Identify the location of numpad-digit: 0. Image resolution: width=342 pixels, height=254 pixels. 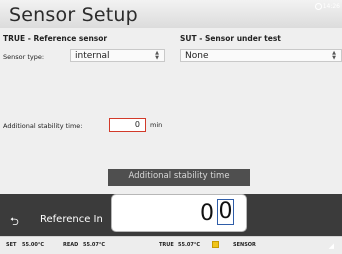
(207, 213).